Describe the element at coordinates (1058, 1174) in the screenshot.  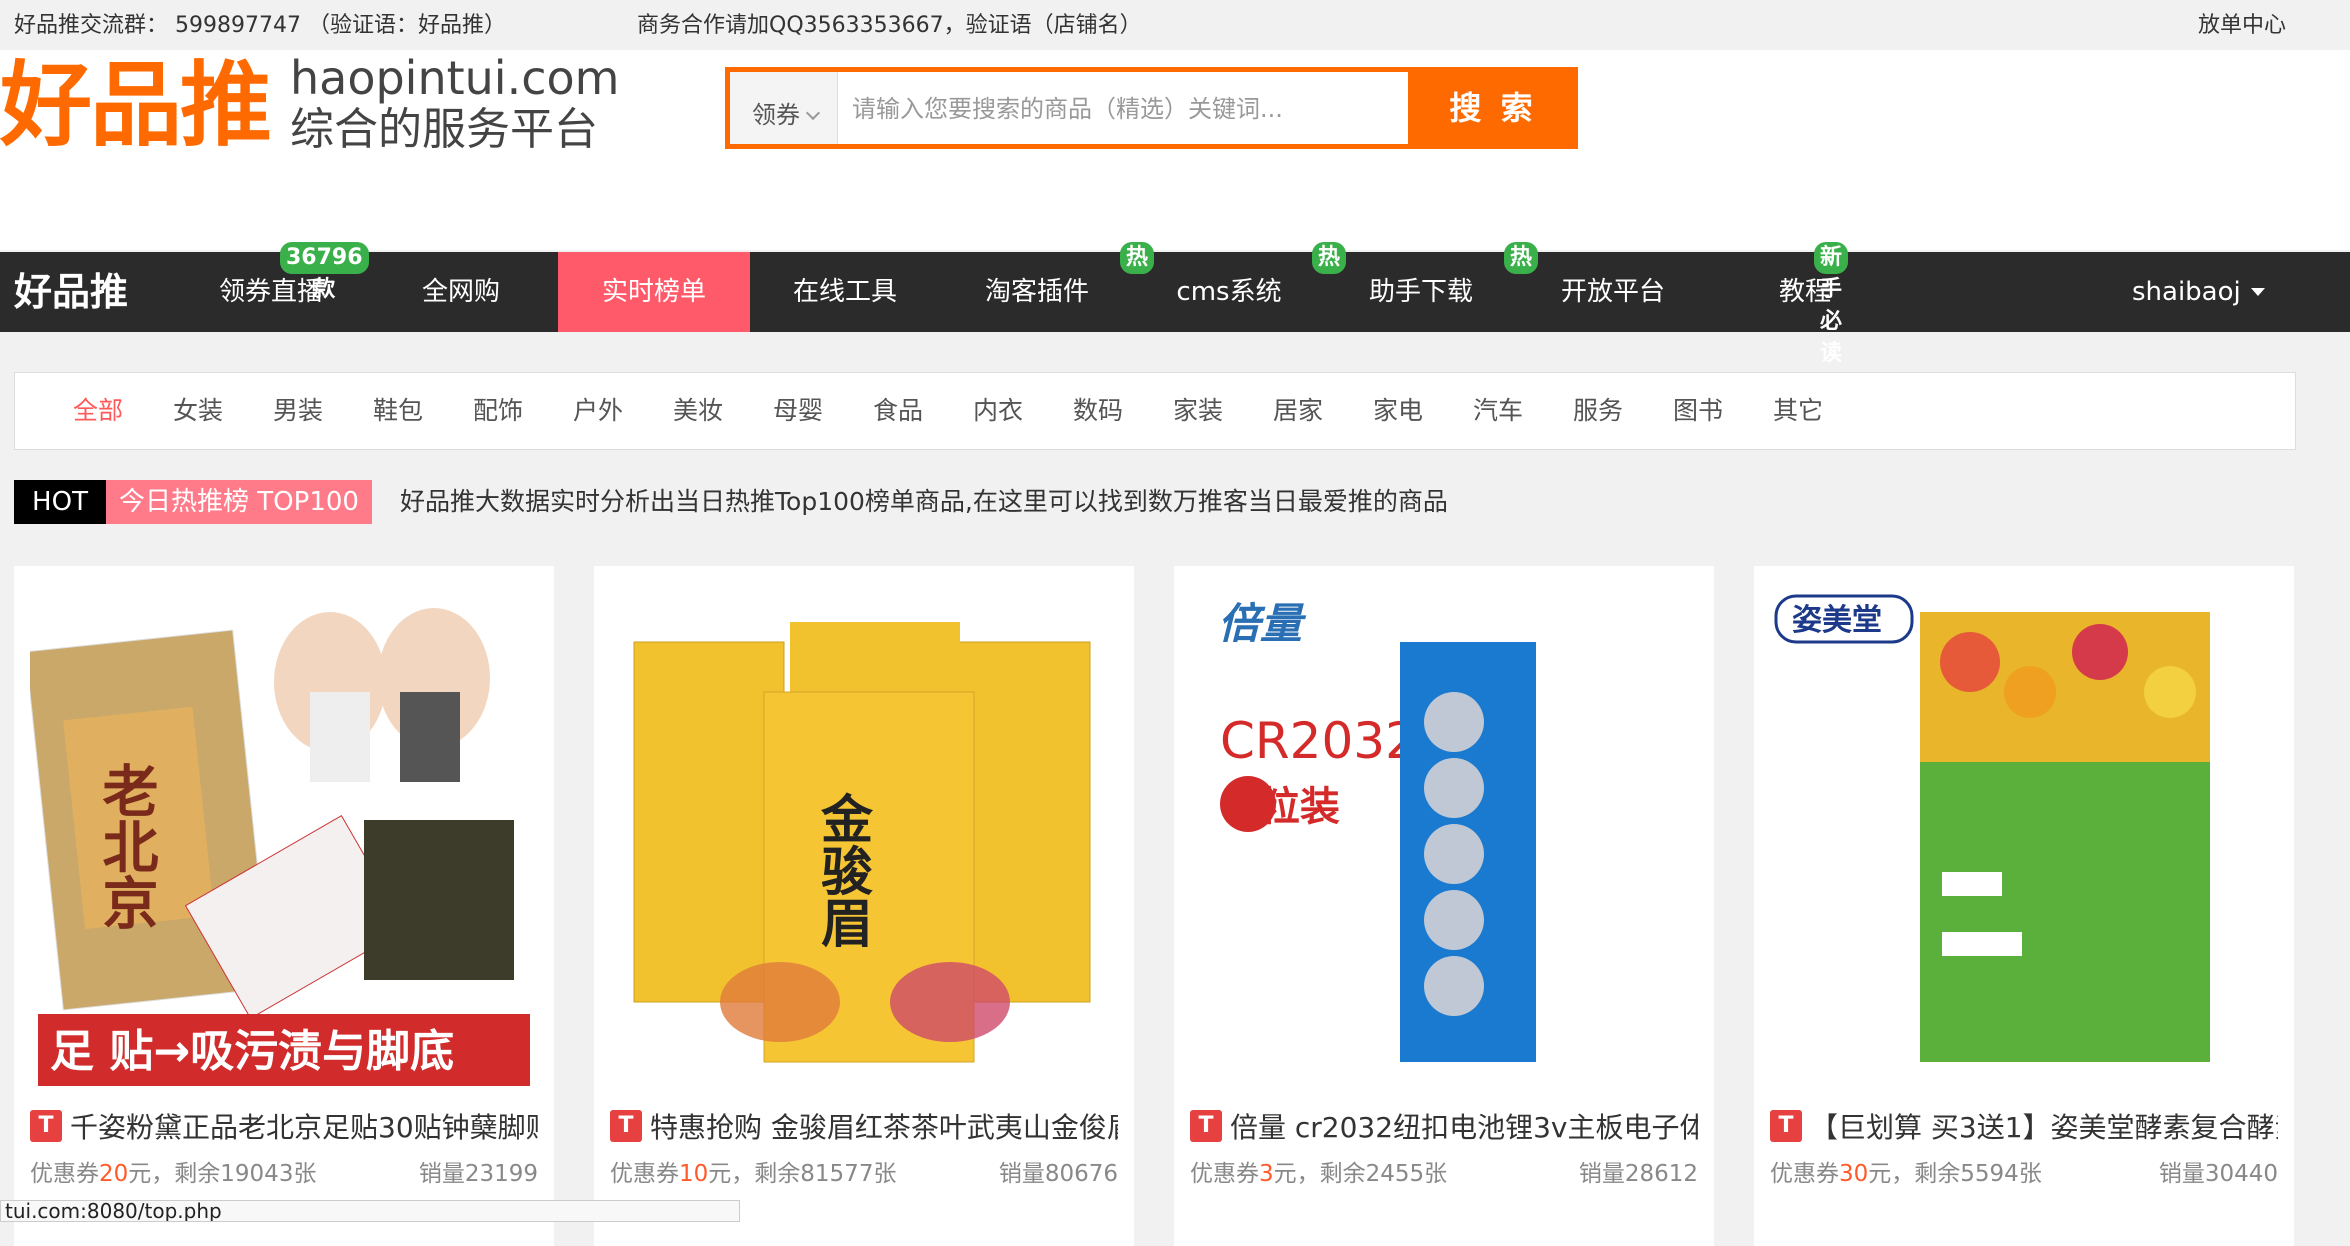
I see `product-sales: 销量80676` at that location.